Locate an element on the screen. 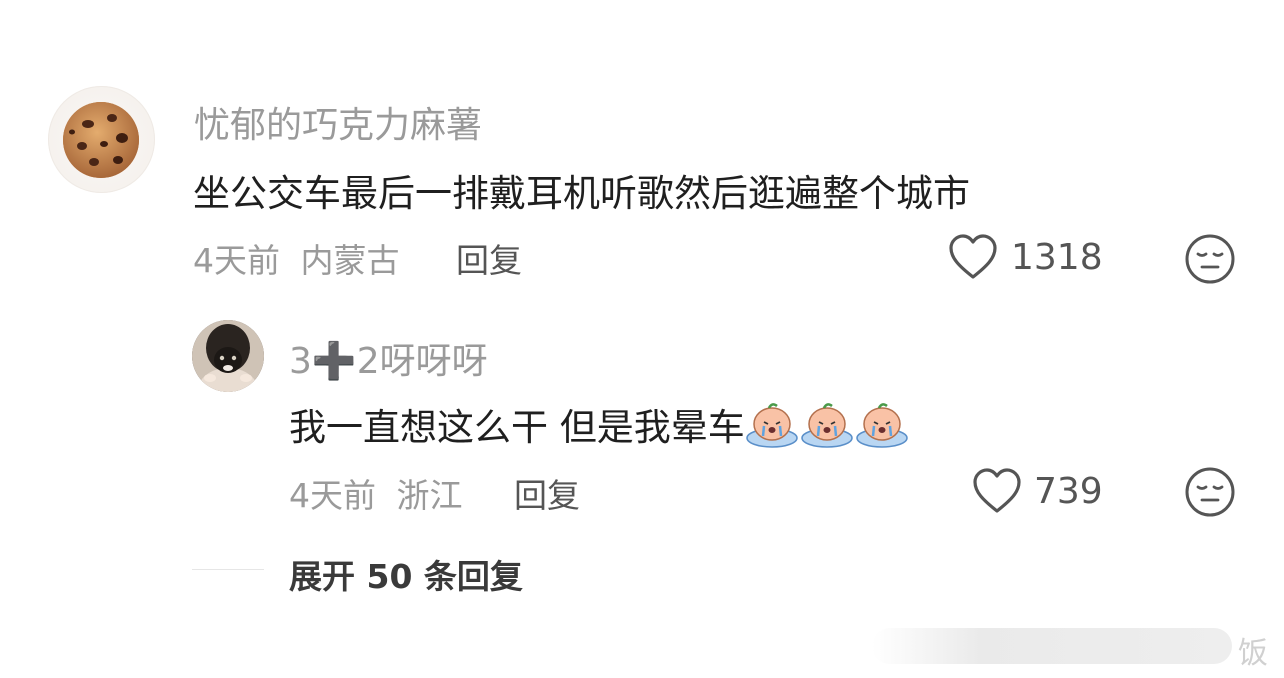 Image resolution: width=1284 pixels, height=678 pixels. reply-text: 我一直想这么干 但是我晕车 is located at coordinates (517, 427).